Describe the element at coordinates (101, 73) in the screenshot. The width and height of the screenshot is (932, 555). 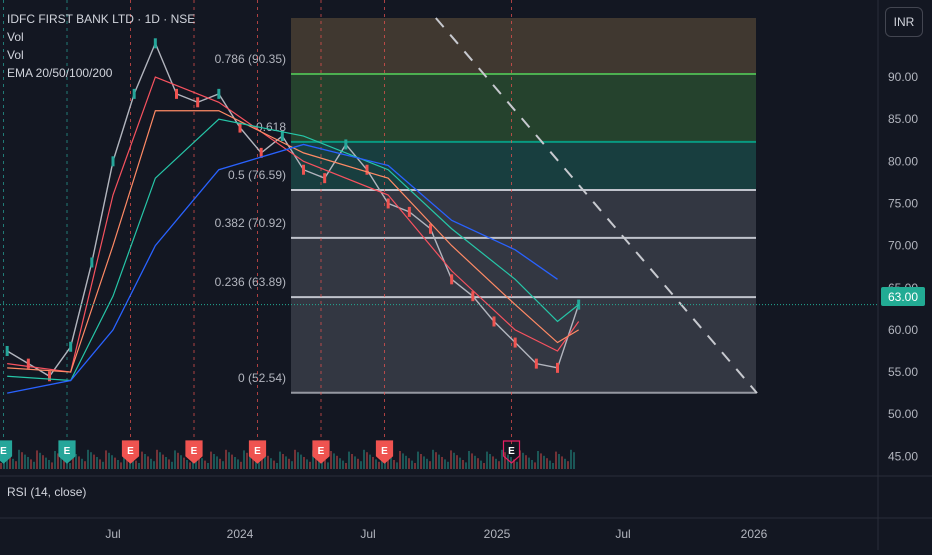
I see `ema-indicator: EMA 20/50/100/200` at that location.